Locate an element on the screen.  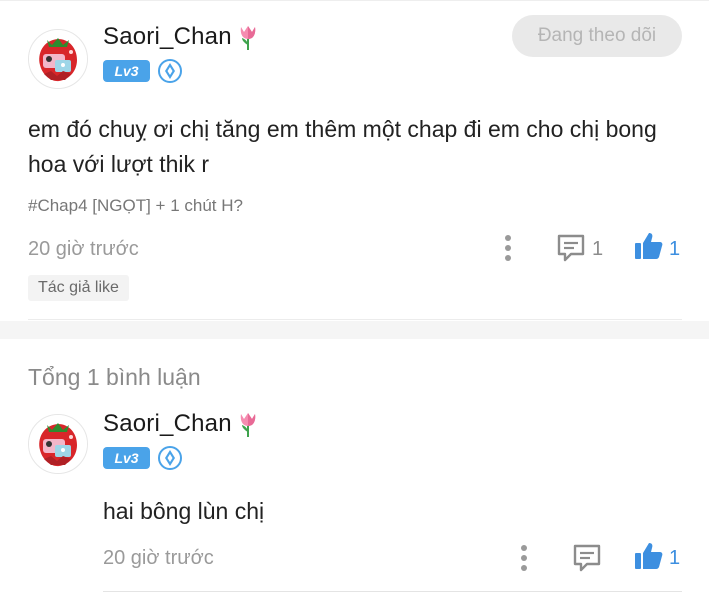
user-avatar is located at coordinates (58, 59).